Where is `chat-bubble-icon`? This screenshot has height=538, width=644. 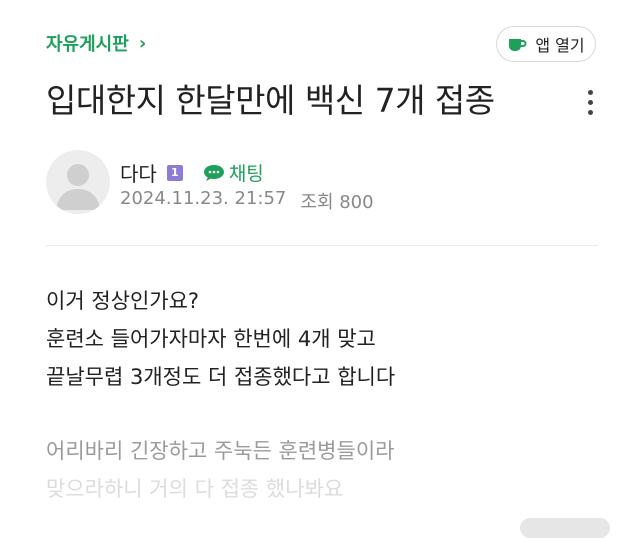 chat-bubble-icon is located at coordinates (213, 172).